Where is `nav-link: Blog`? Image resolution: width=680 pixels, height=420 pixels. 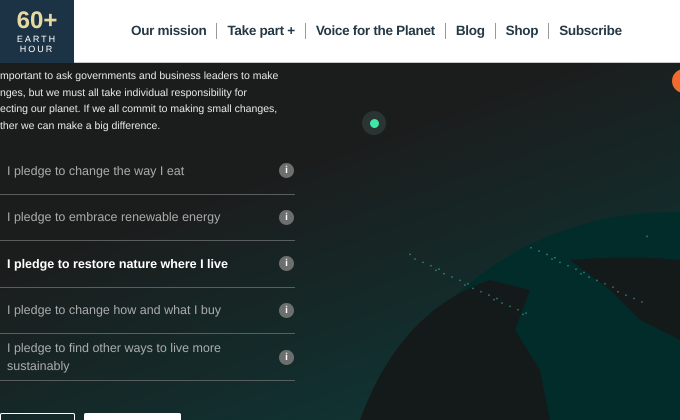
nav-link: Blog is located at coordinates (470, 31).